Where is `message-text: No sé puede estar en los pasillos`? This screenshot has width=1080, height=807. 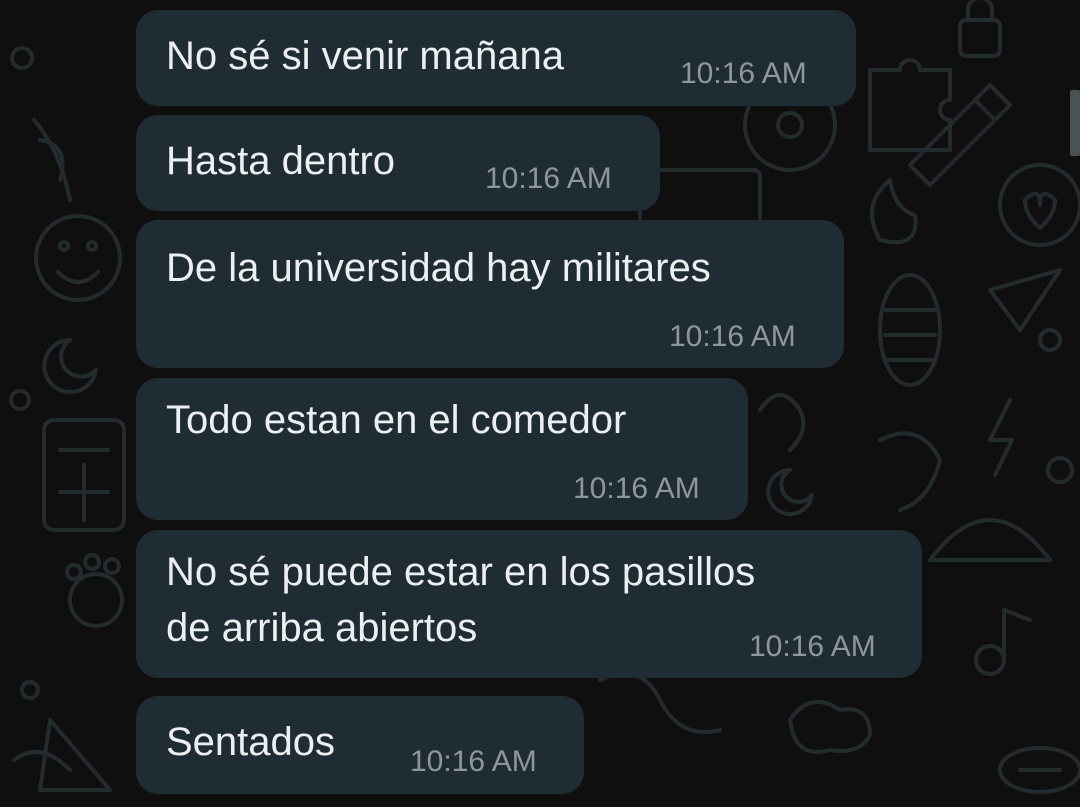
message-text: No sé puede estar en los pasillos is located at coordinates (461, 572).